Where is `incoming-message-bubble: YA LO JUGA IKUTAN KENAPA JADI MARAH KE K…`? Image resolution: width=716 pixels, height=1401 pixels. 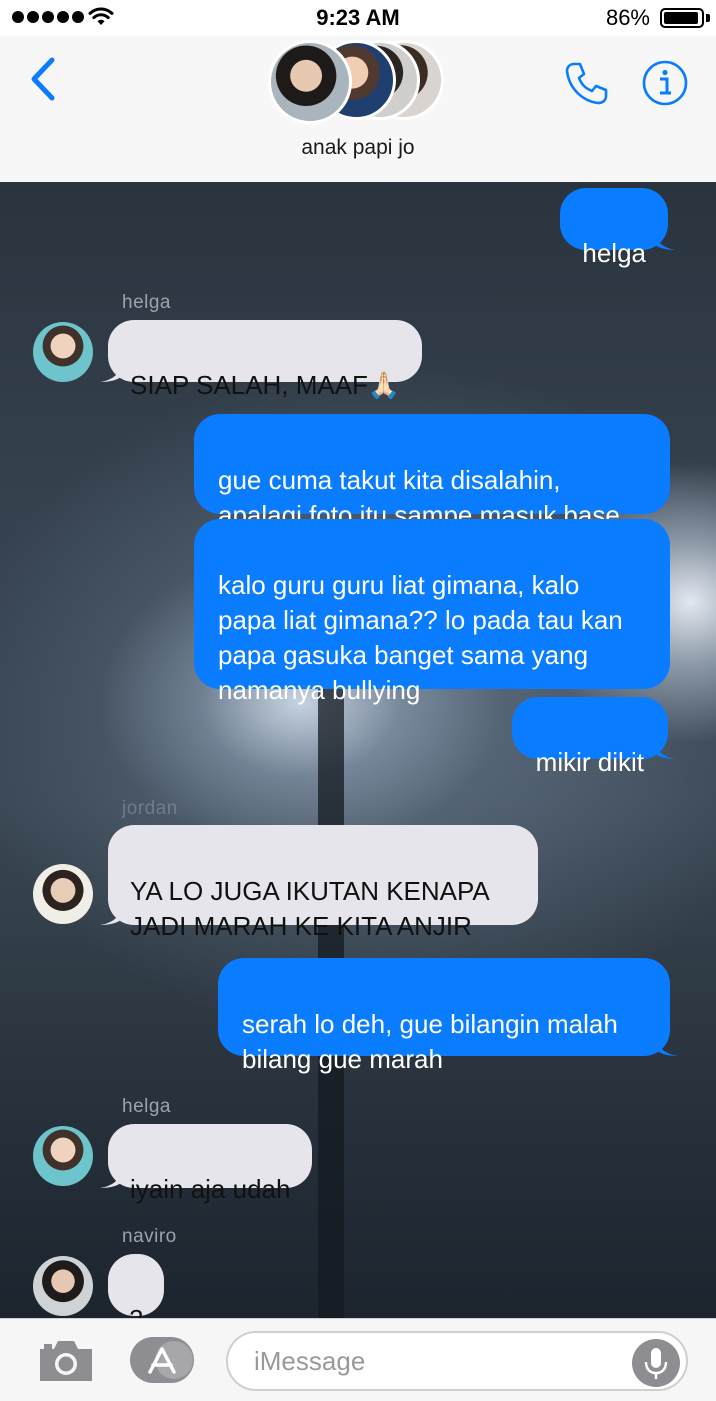 incoming-message-bubble: YA LO JUGA IKUTAN KENAPA JADI MARAH KE K… is located at coordinates (319, 883).